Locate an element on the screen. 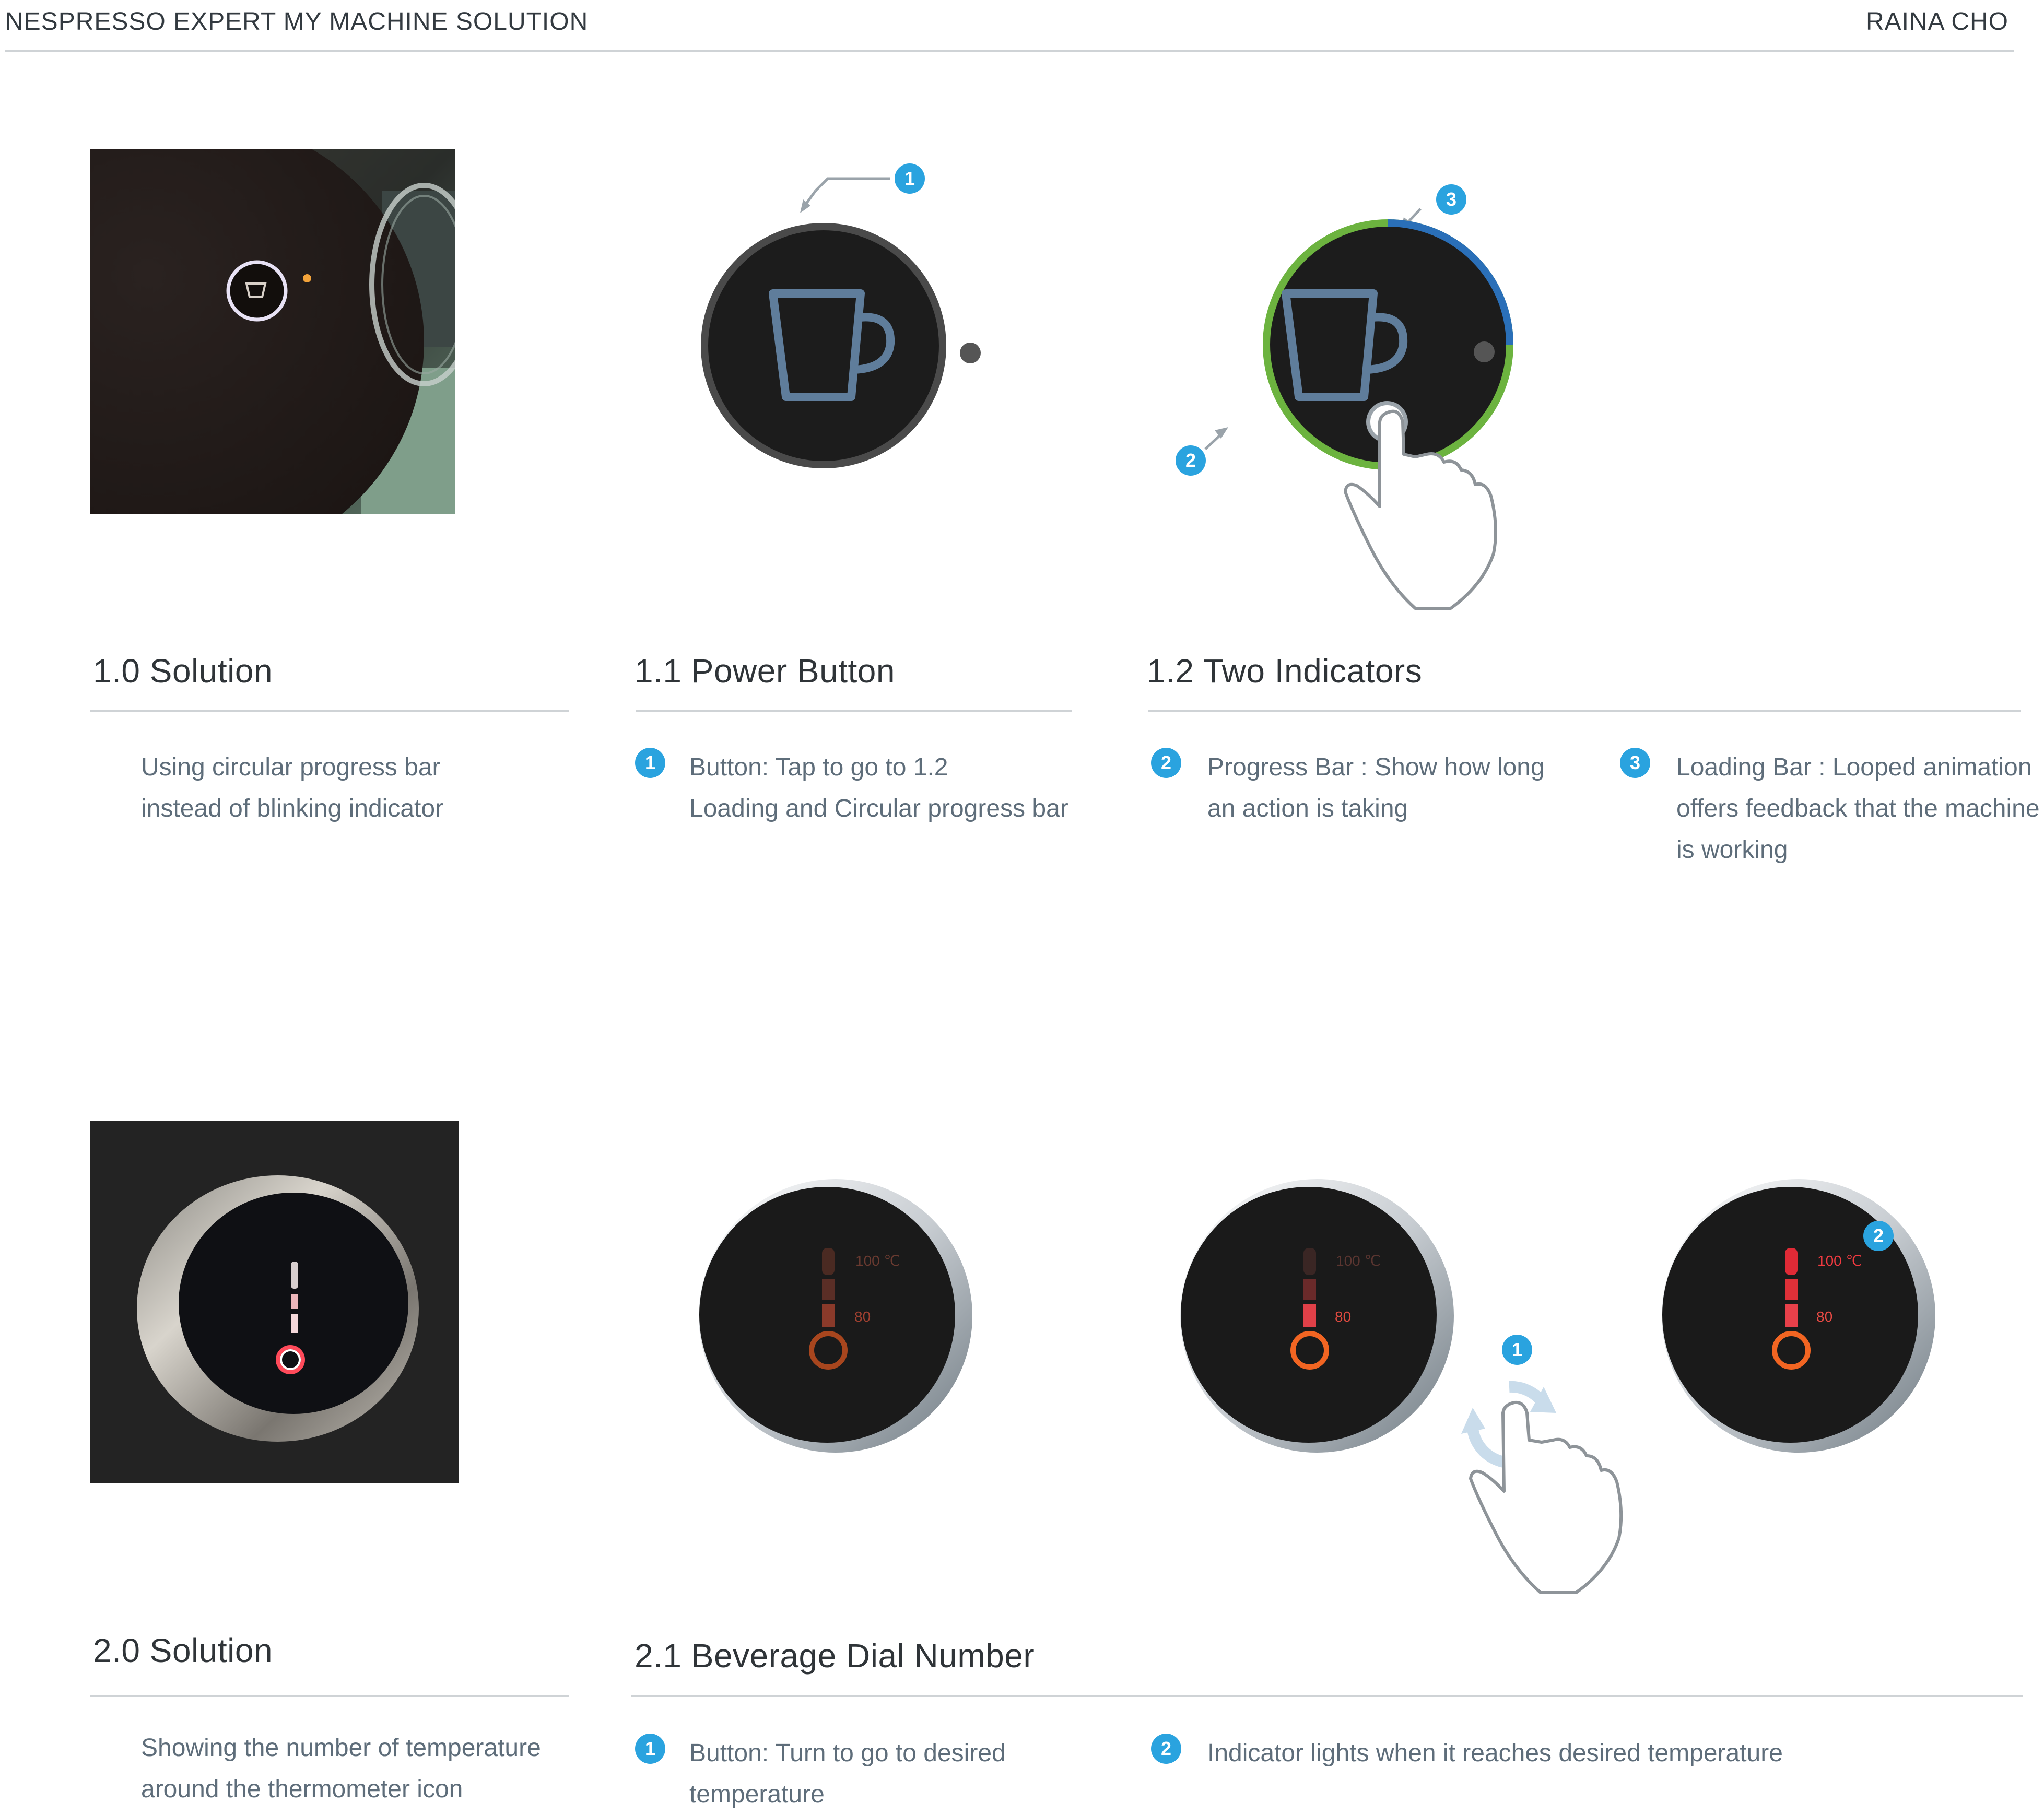  section-title-1-0: 1.0 Solution is located at coordinates (183, 671).